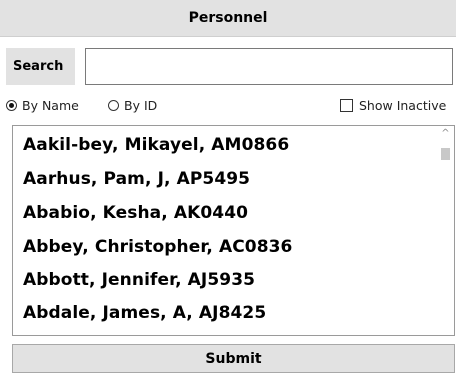 This screenshot has height=373, width=456. I want to click on submit-button: Submit, so click(233, 358).